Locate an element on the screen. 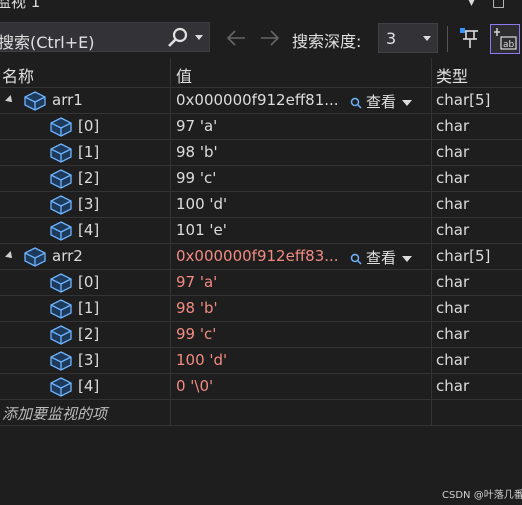 This screenshot has width=522, height=505. window-title: 监视 1 is located at coordinates (20, 5).